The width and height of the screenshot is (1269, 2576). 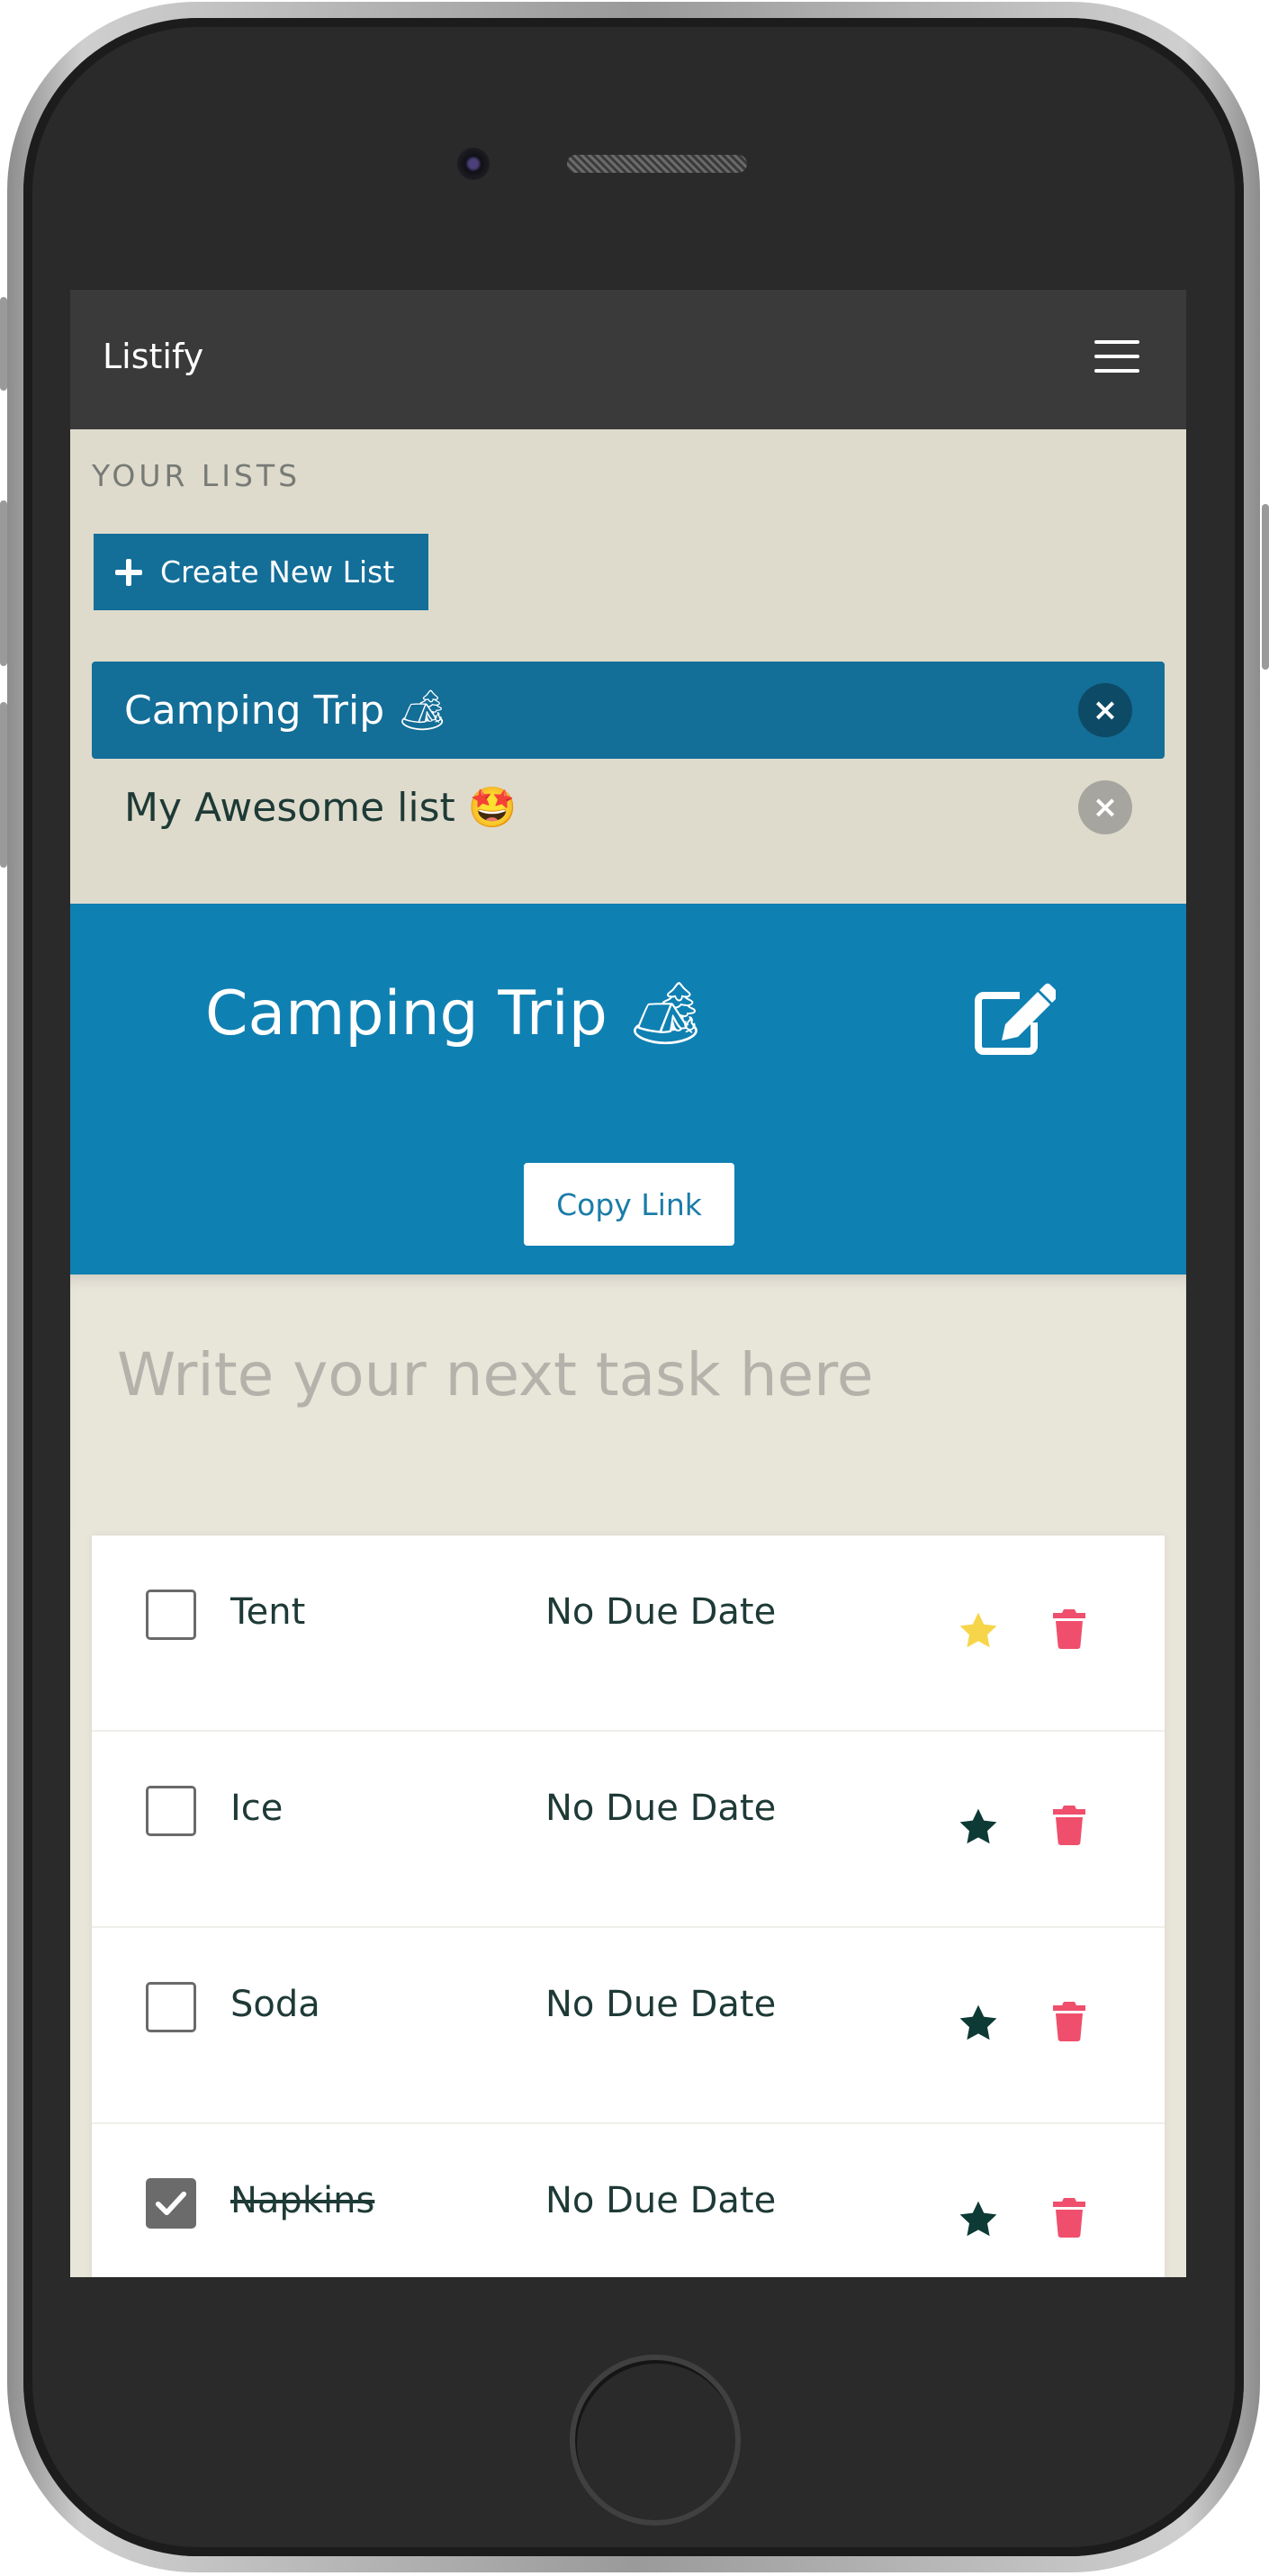 I want to click on task-row: Tent No Due Date, so click(x=628, y=1634).